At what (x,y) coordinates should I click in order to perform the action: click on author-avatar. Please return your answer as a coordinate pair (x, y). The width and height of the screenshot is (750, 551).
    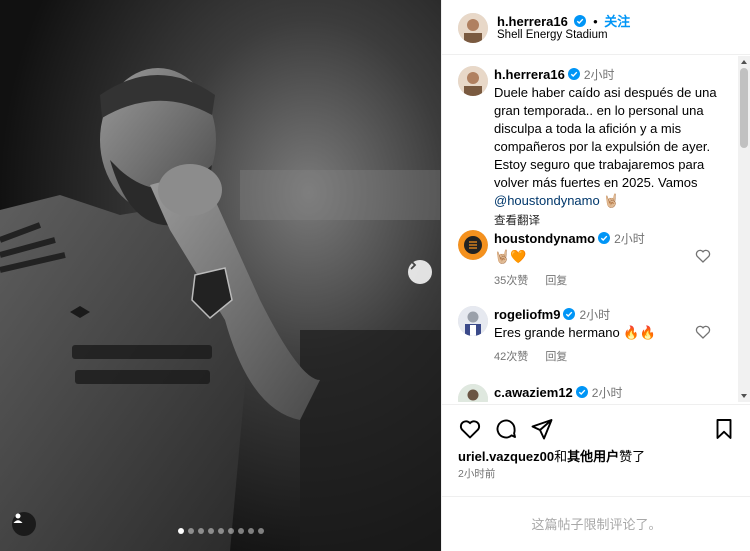
    Looking at the image, I should click on (473, 28).